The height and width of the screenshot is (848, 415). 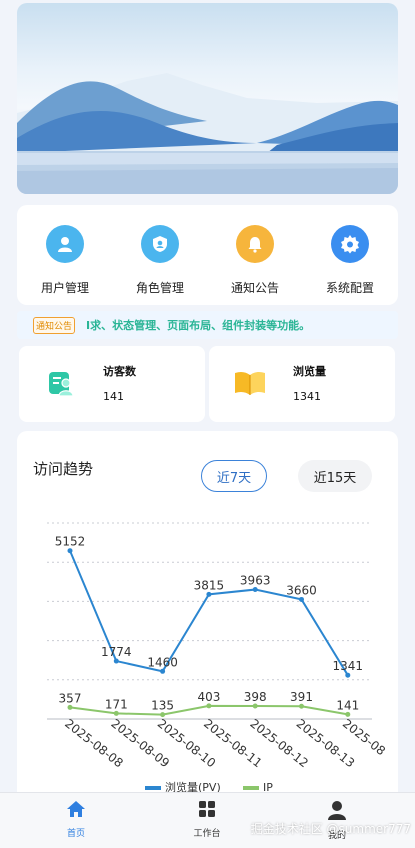 I want to click on data-label: 135, so click(x=162, y=706).